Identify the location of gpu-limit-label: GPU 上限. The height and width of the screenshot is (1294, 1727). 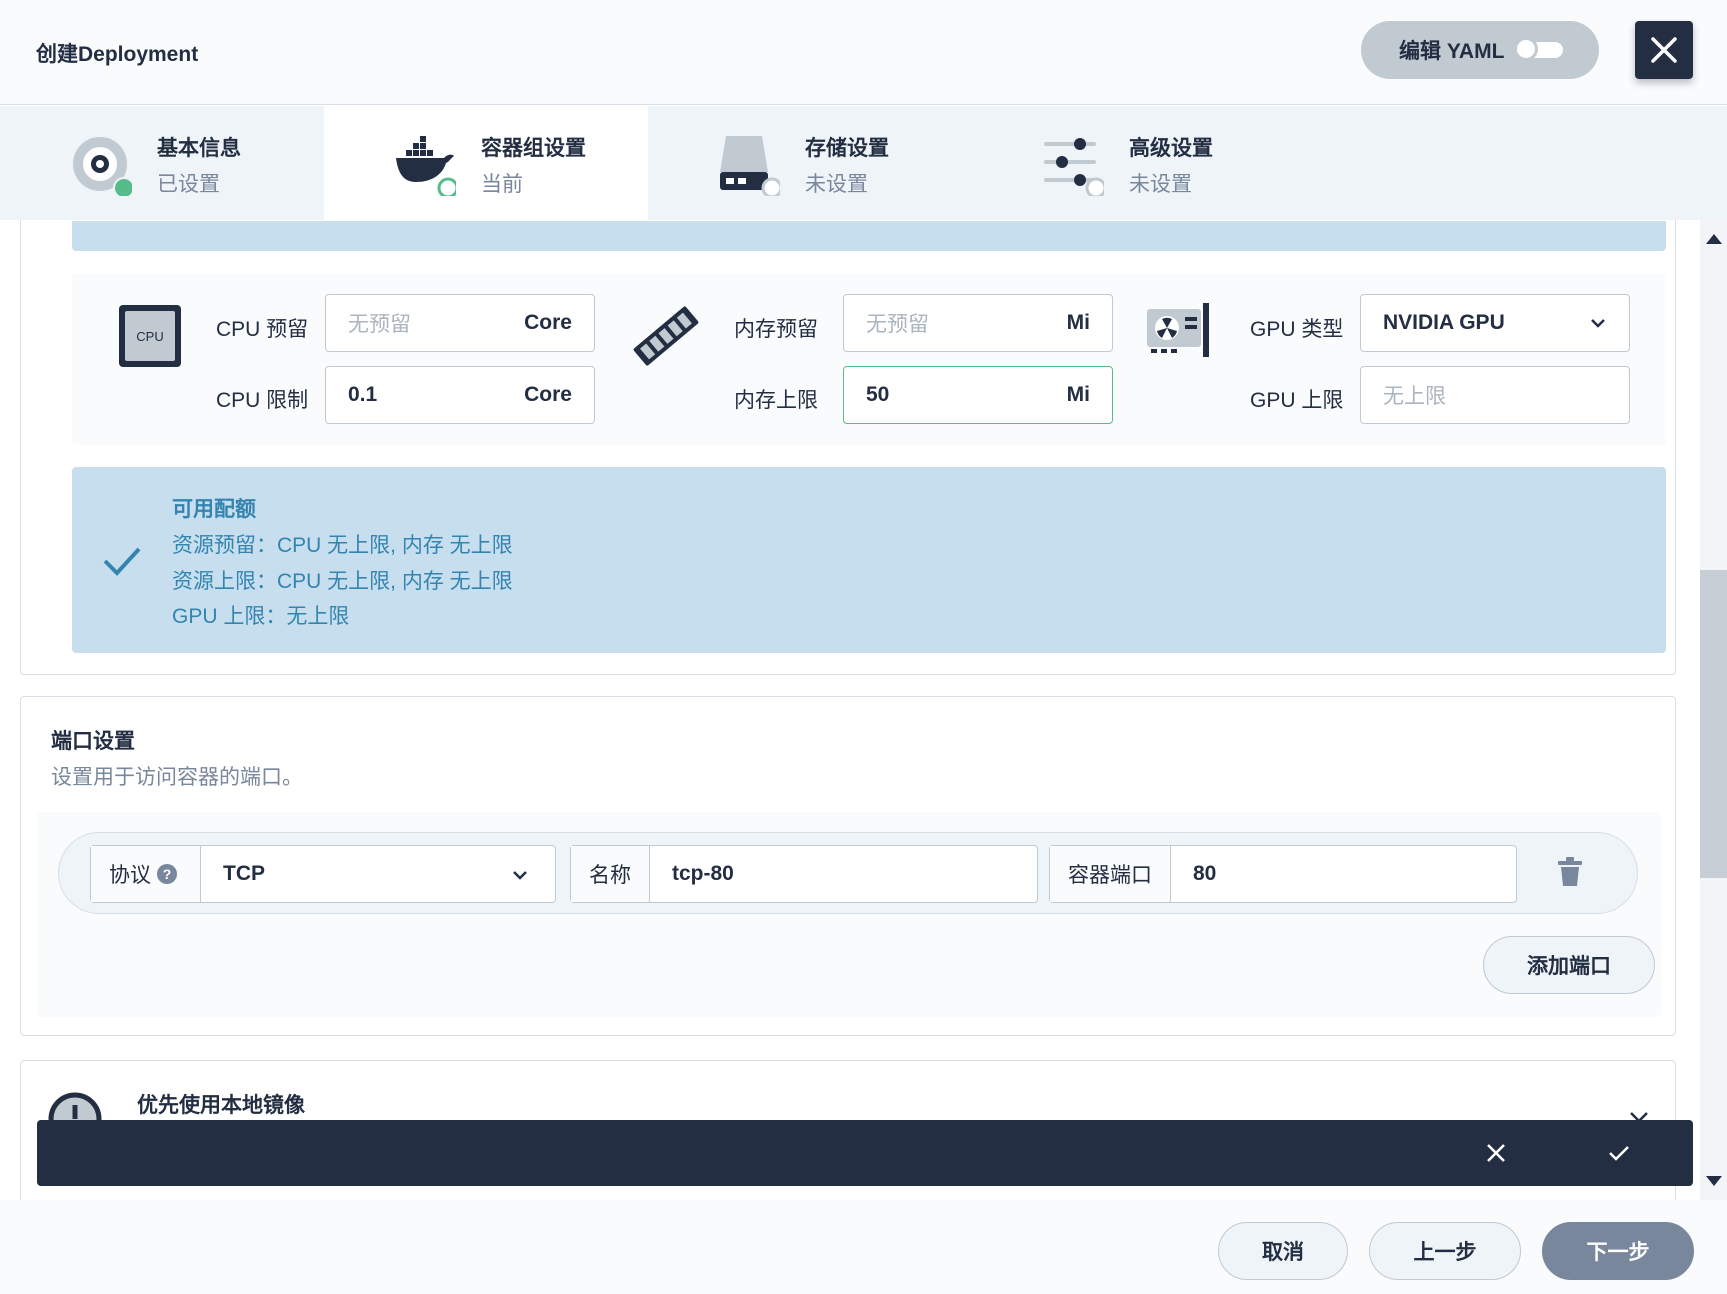
(1297, 400).